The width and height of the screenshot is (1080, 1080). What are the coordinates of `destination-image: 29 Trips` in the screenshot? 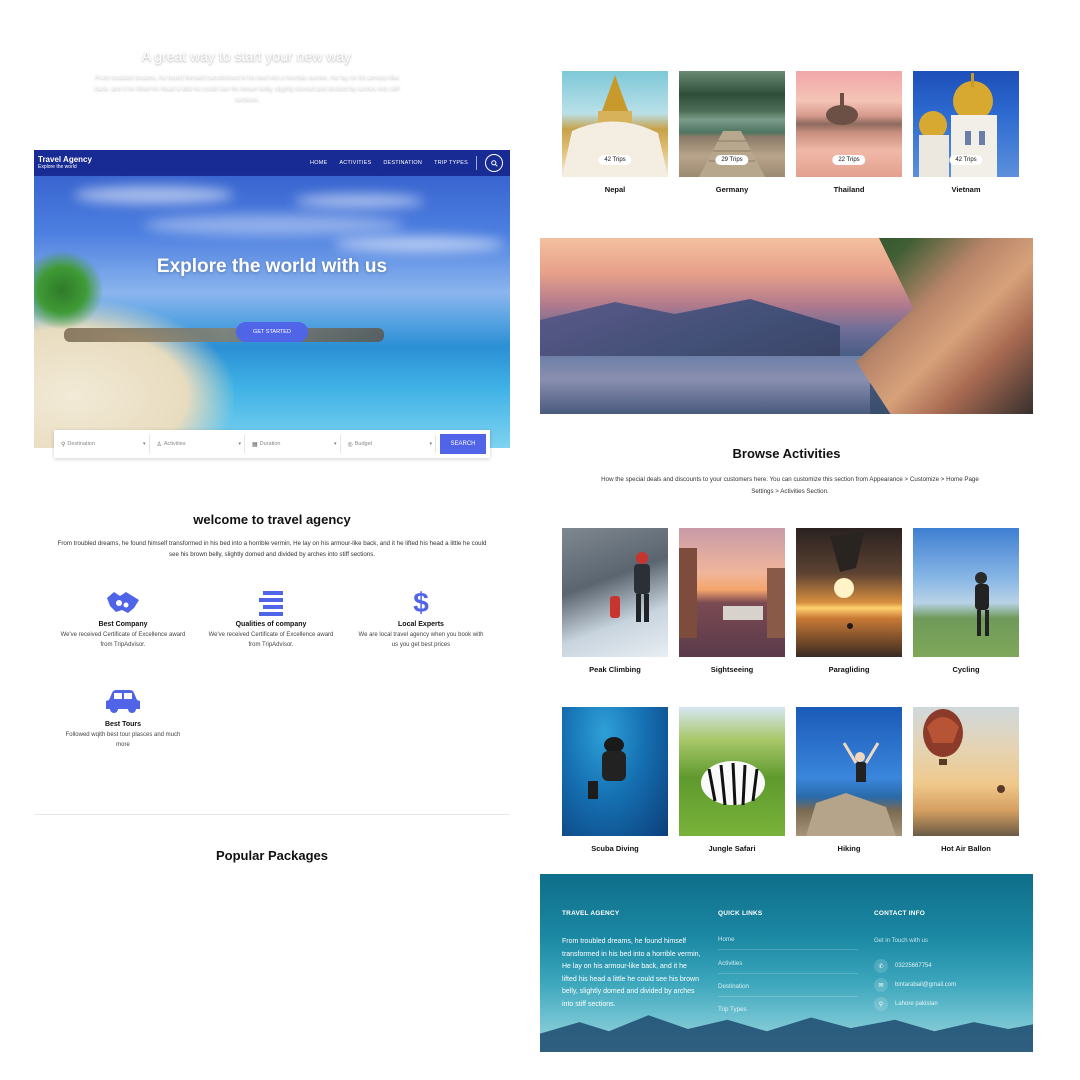 It's located at (732, 124).